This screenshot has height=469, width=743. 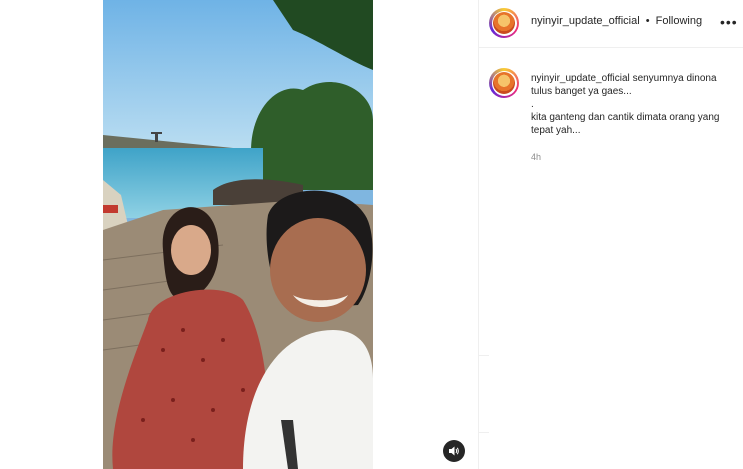 I want to click on more-options-icon: •••, so click(x=729, y=22).